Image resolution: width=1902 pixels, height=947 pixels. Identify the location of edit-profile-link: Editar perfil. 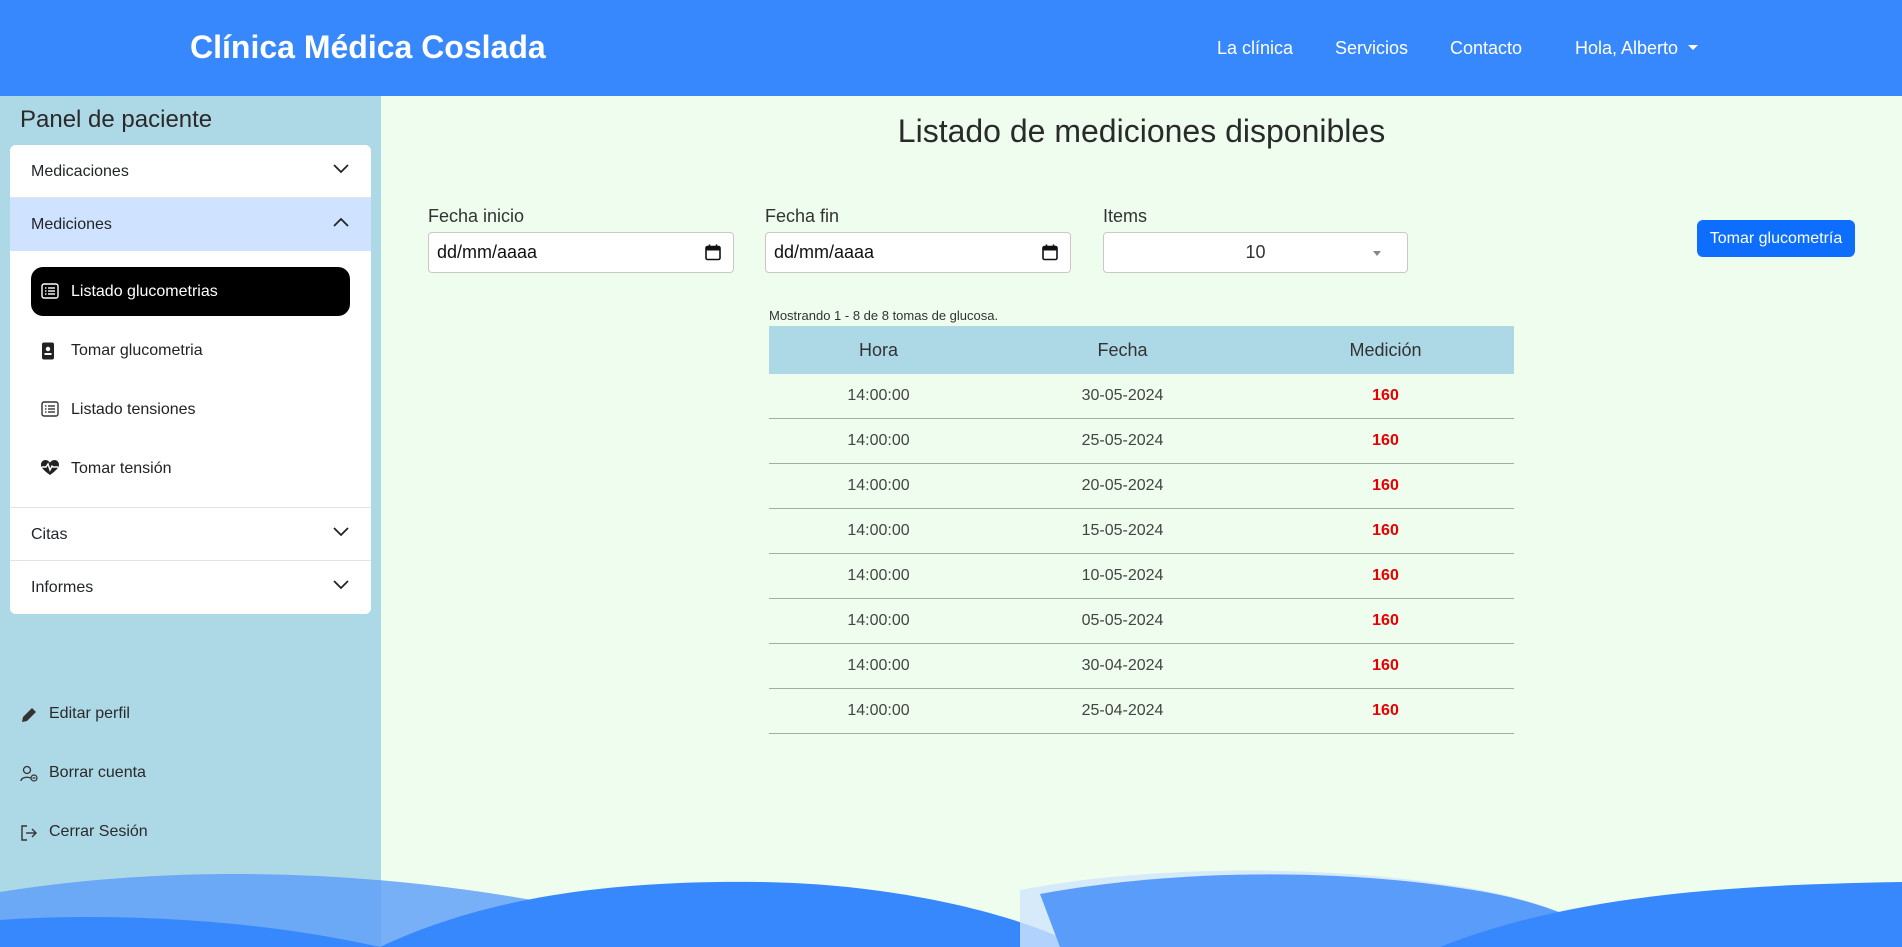
(75, 714).